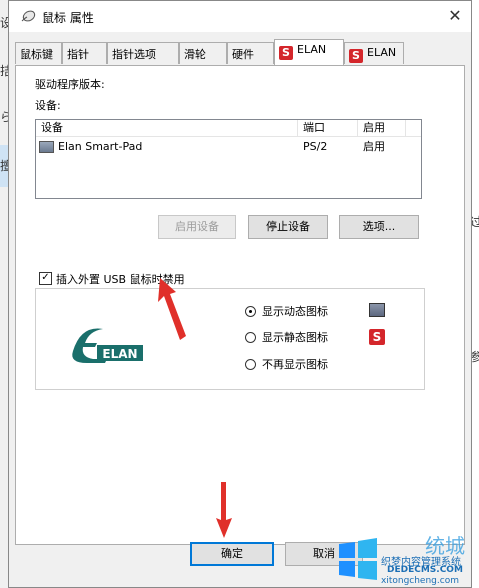  What do you see at coordinates (377, 310) in the screenshot?
I see `animated-mouse-icon` at bounding box center [377, 310].